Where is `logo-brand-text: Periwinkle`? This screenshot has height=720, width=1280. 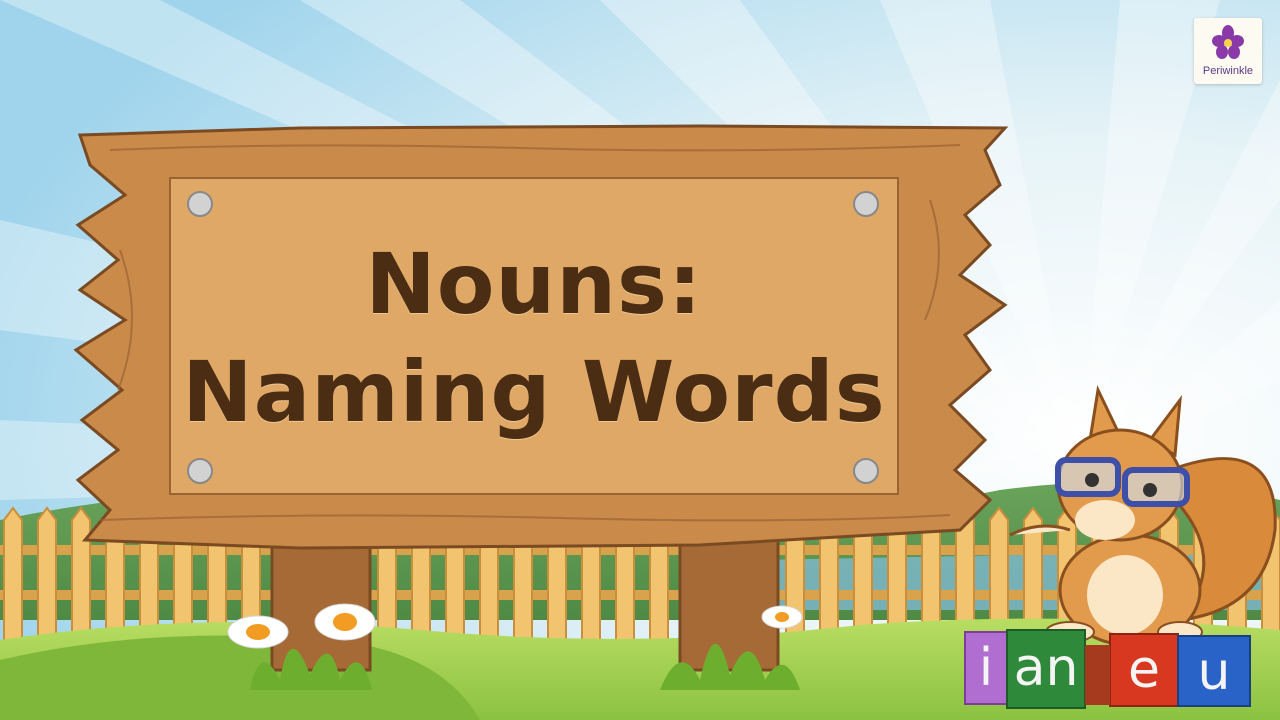
logo-brand-text: Periwinkle is located at coordinates (1228, 71).